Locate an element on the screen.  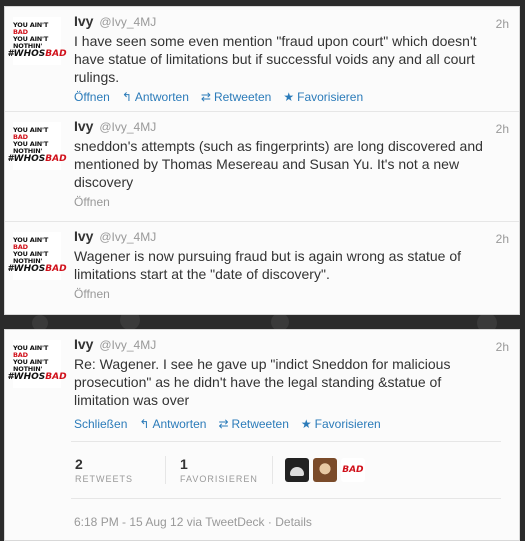
engager-avatar: BAD is located at coordinates (352, 470).